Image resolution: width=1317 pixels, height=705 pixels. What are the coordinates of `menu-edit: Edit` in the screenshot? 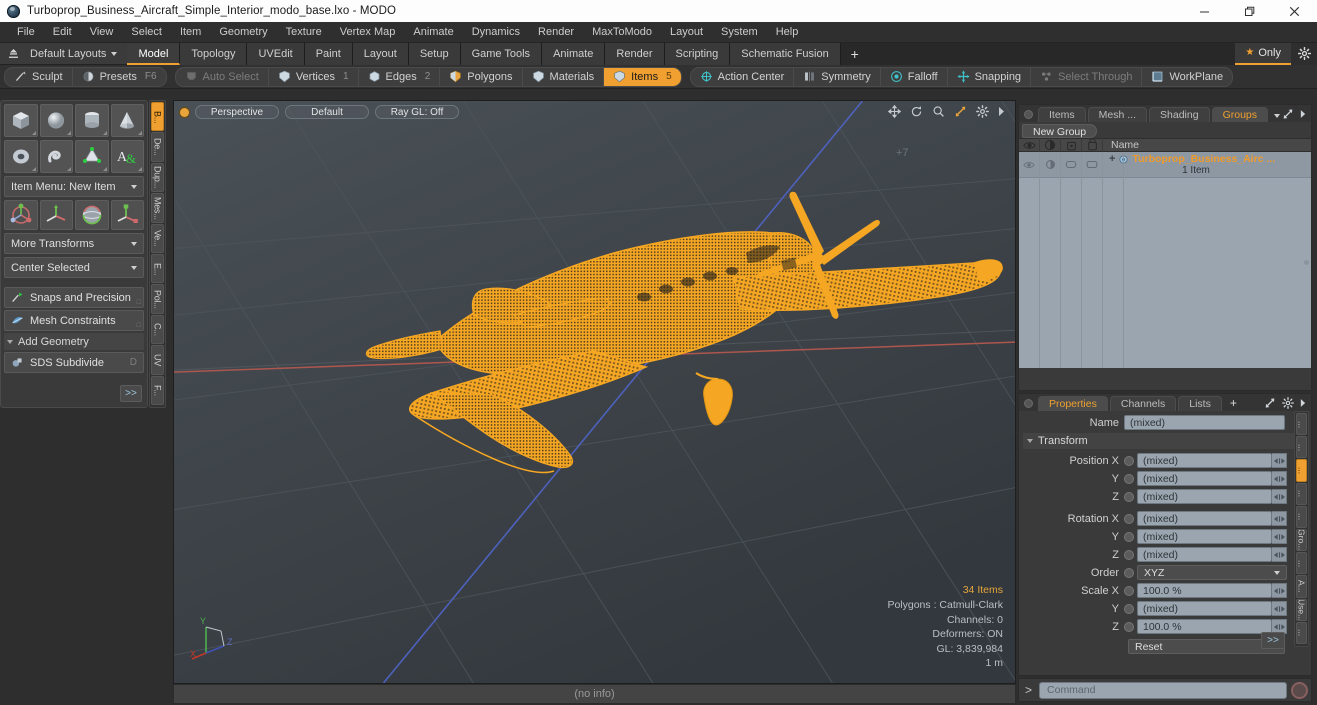 It's located at (62, 32).